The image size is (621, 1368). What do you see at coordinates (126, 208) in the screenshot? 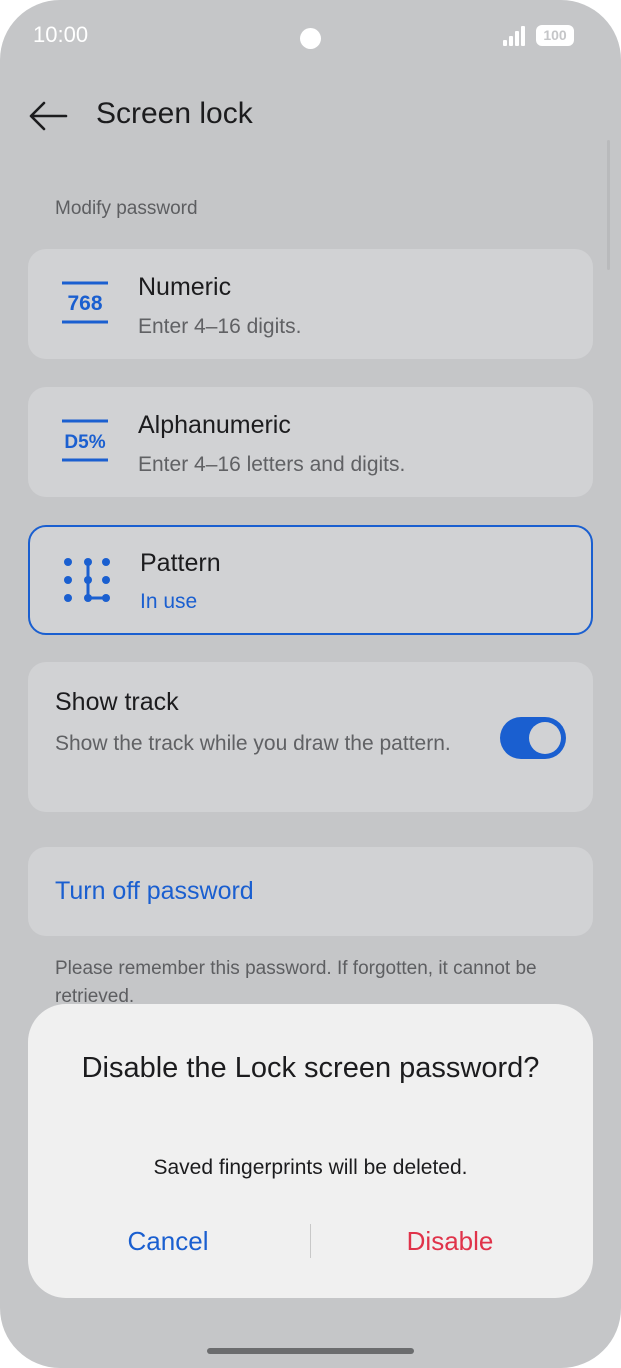
I see `section-label: Modify password` at bounding box center [126, 208].